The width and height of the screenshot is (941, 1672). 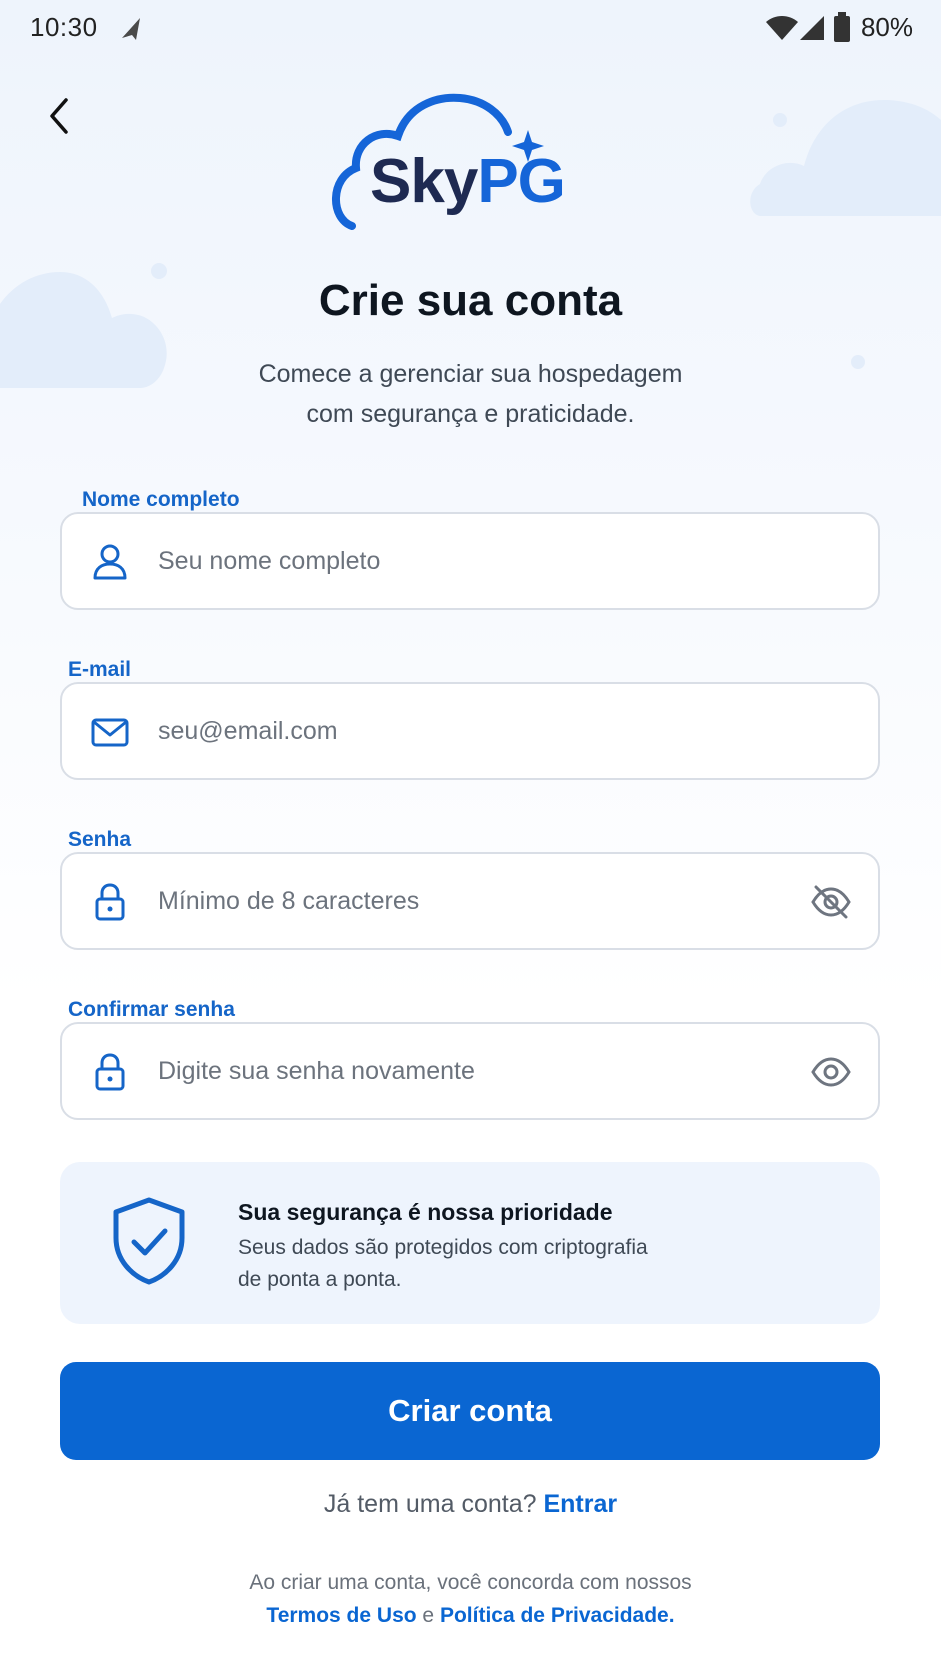 What do you see at coordinates (110, 562) in the screenshot?
I see `user-icon` at bounding box center [110, 562].